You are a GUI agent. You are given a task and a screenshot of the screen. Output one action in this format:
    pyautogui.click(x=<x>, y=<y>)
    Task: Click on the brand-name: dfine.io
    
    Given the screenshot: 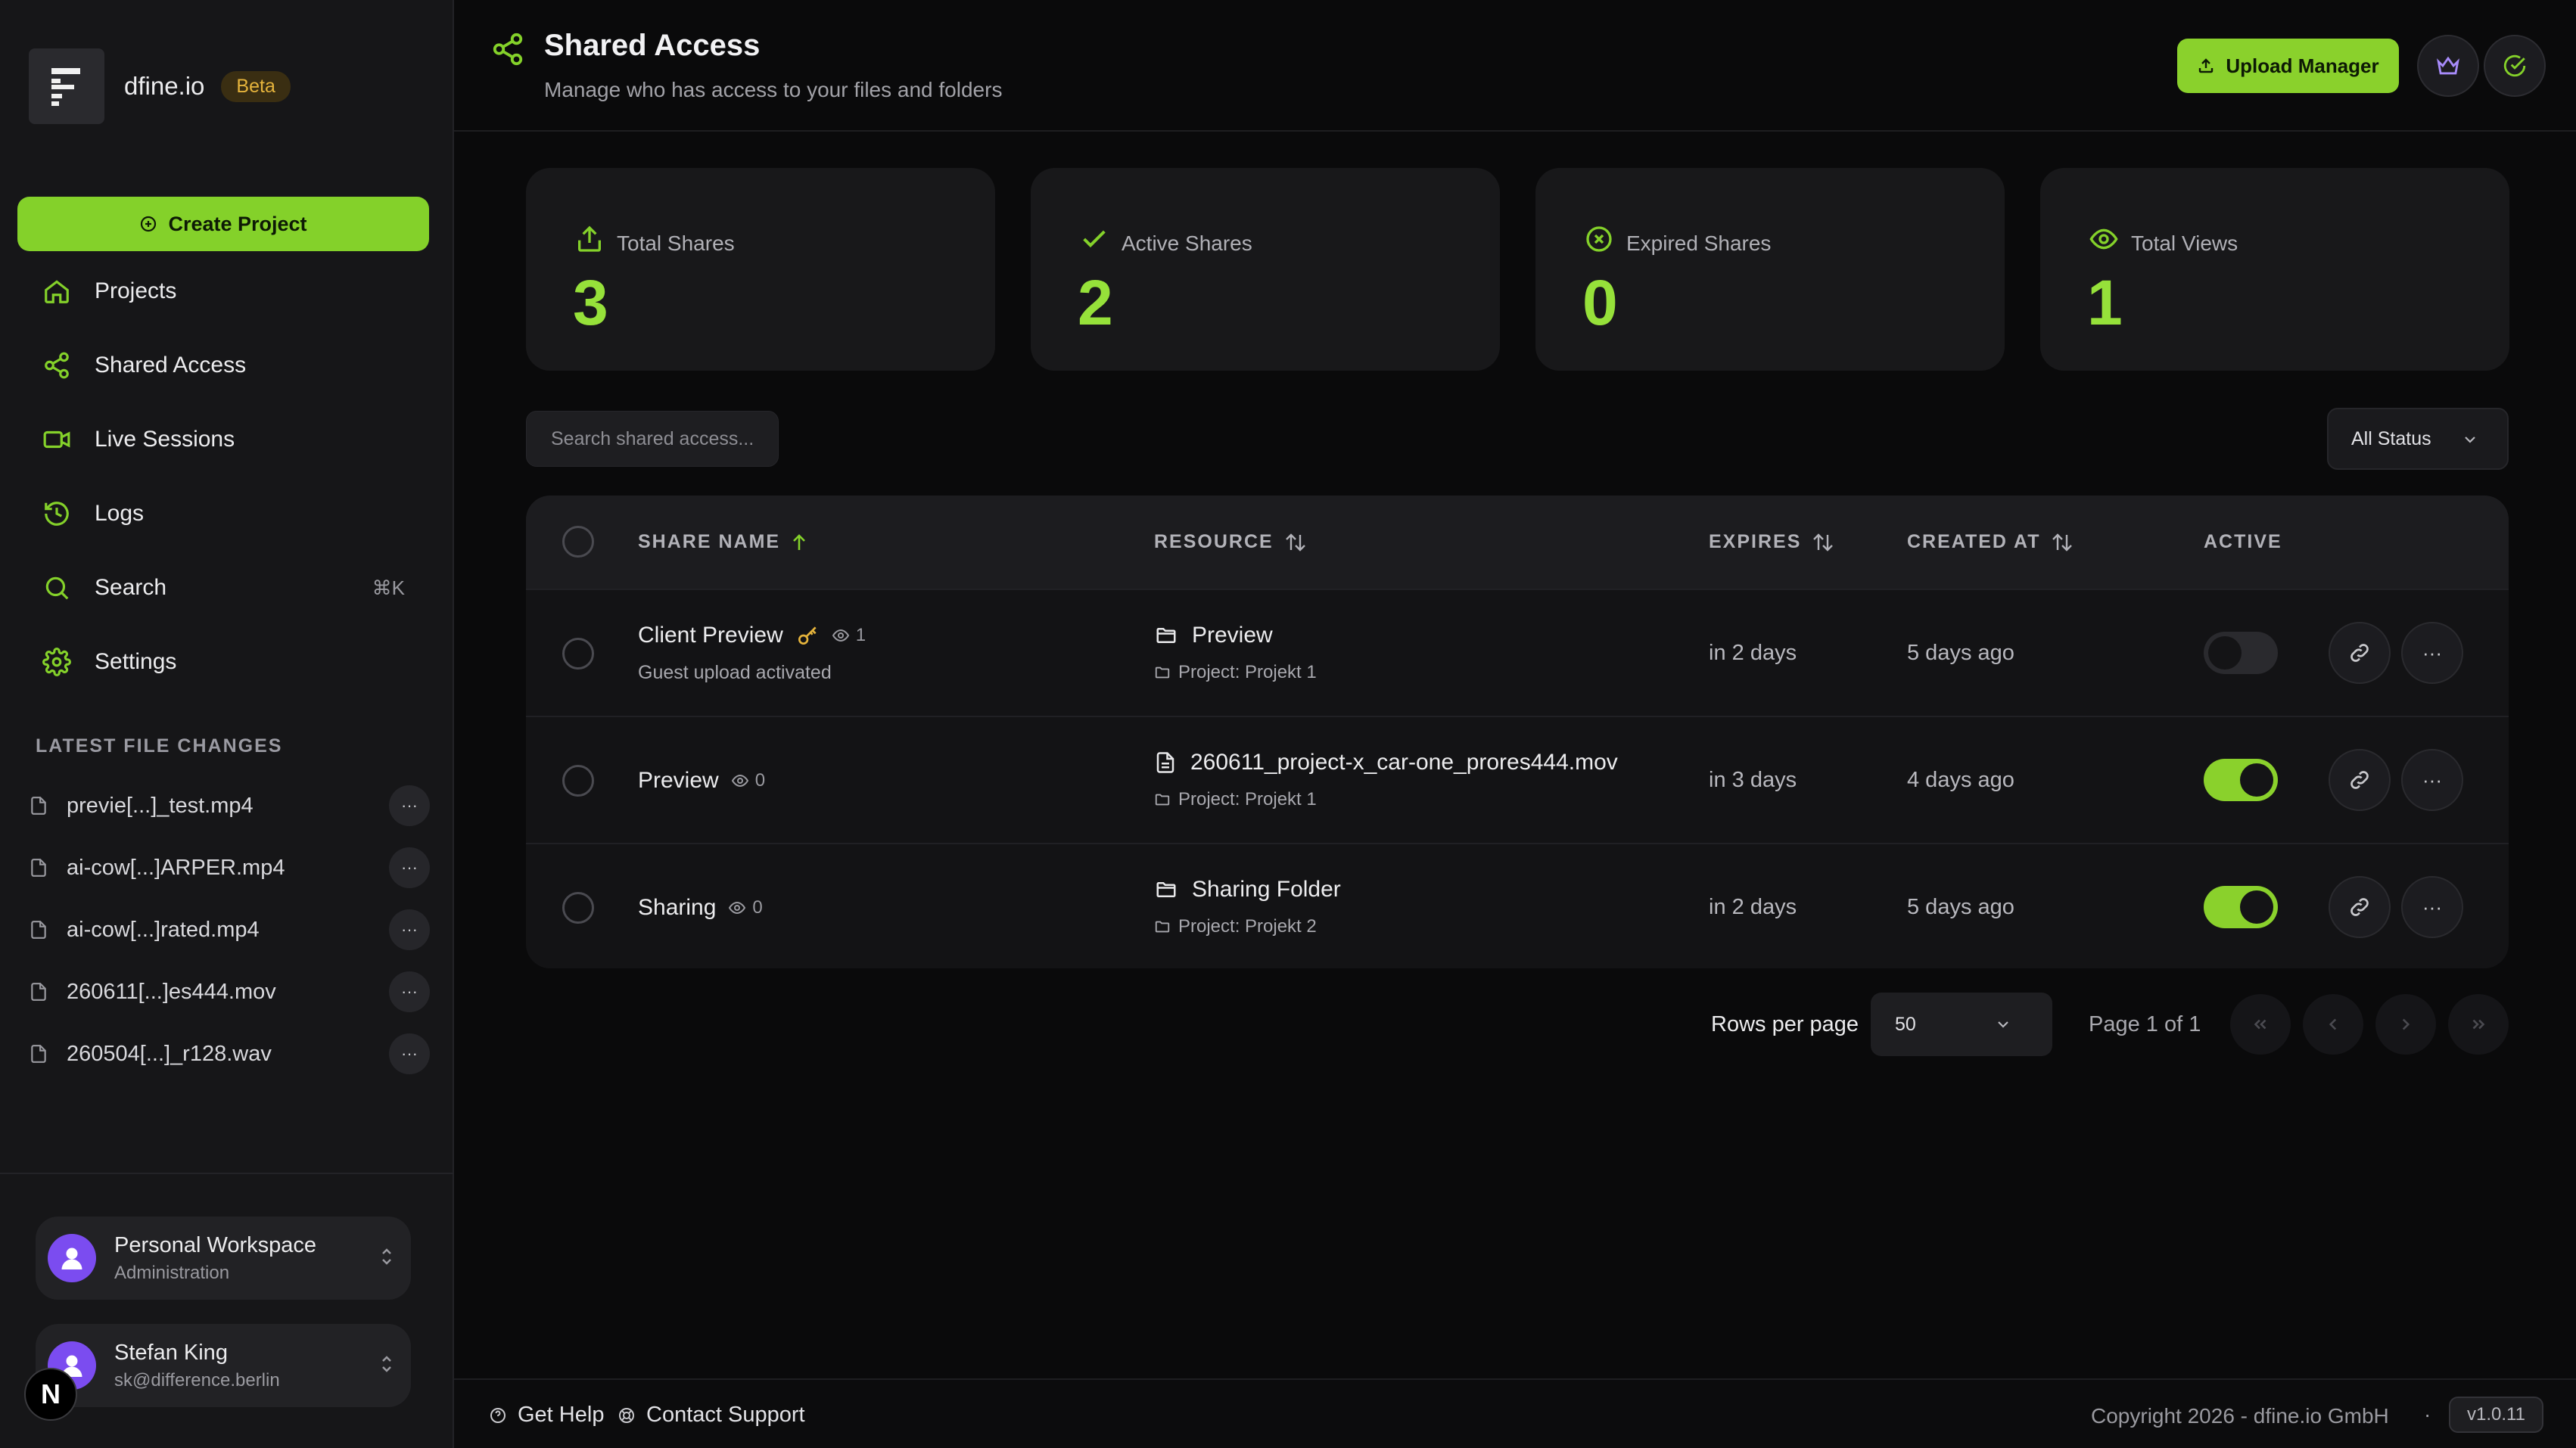 What is the action you would take?
    pyautogui.click(x=164, y=86)
    